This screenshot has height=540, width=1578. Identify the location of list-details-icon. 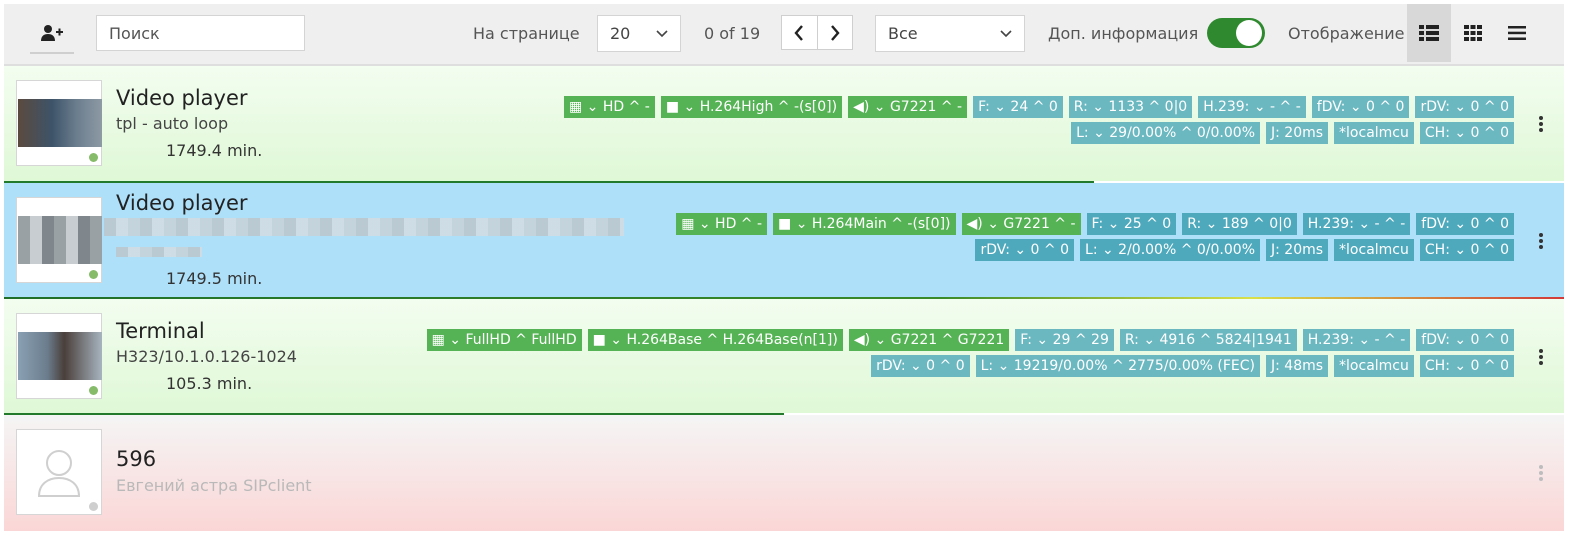
(1429, 33).